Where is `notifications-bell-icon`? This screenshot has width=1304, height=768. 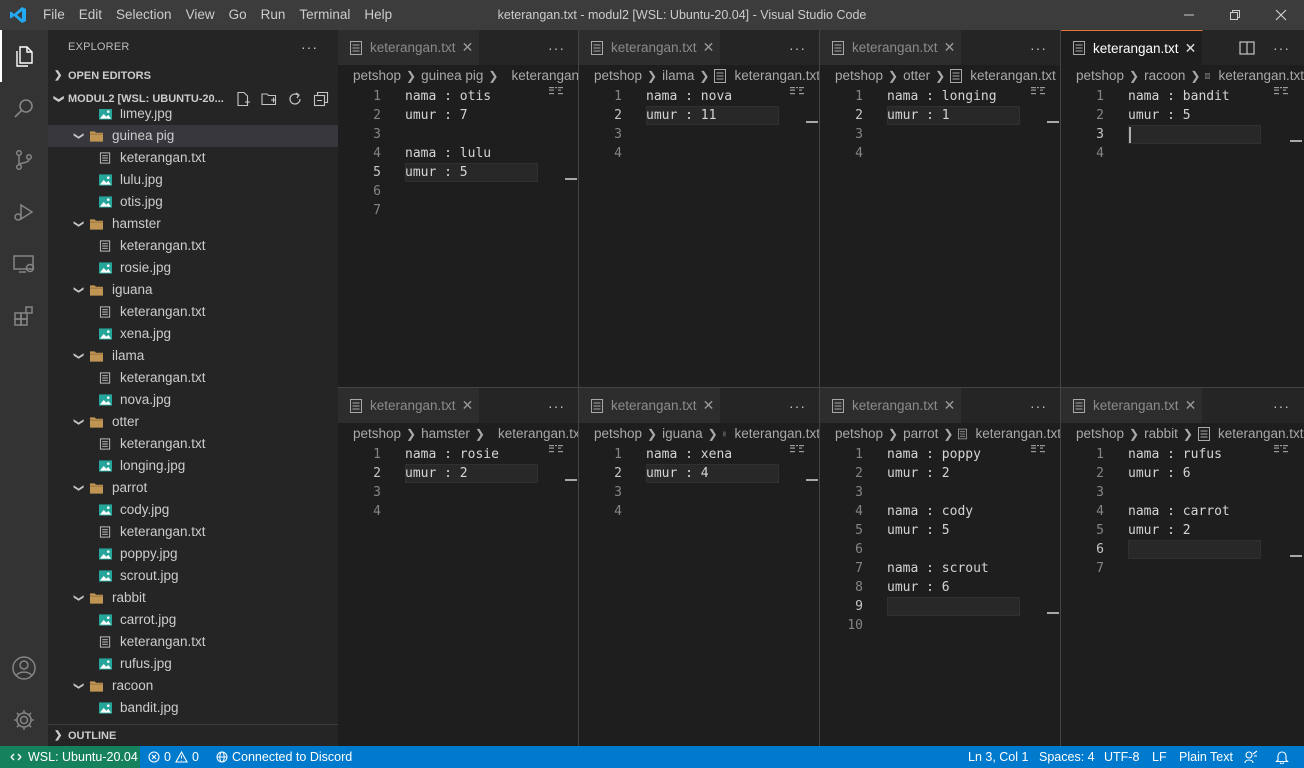
notifications-bell-icon is located at coordinates (1282, 757).